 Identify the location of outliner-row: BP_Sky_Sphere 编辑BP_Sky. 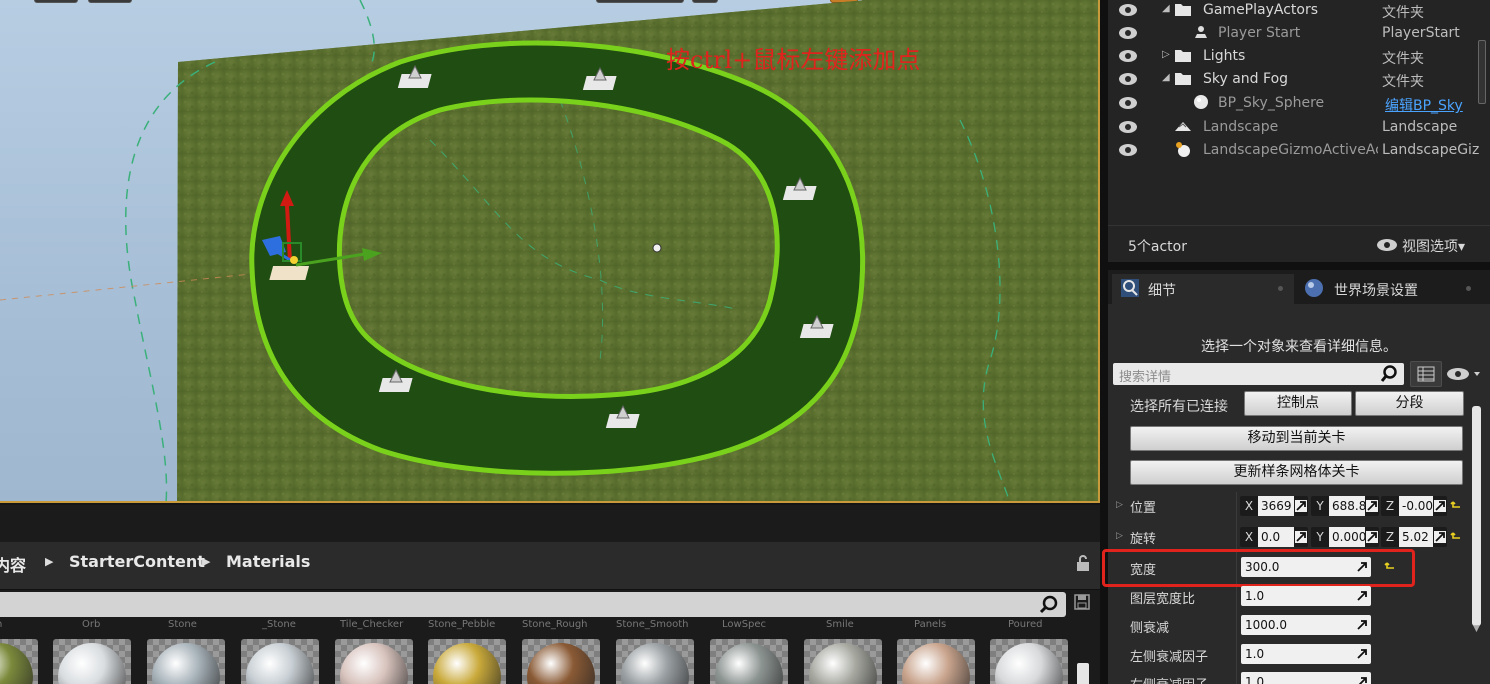
(1293, 104).